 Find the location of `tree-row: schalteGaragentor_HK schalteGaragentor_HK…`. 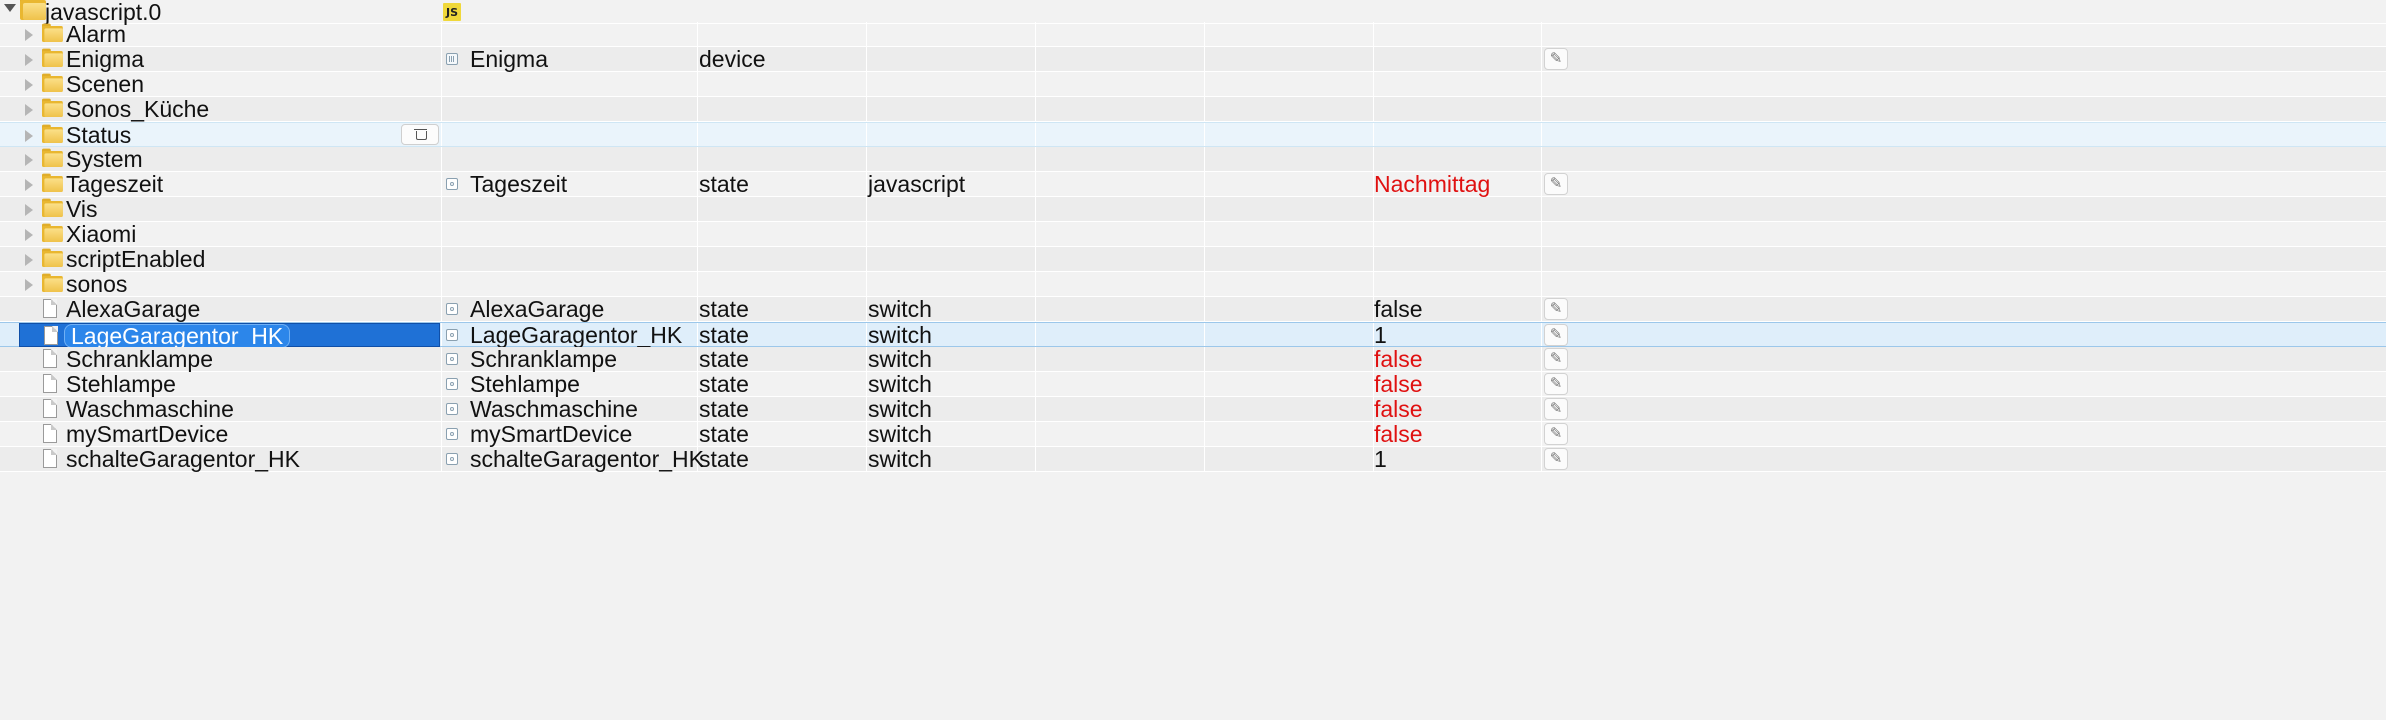

tree-row: schalteGaragentor_HK schalteGaragentor_HK… is located at coordinates (1193, 459).